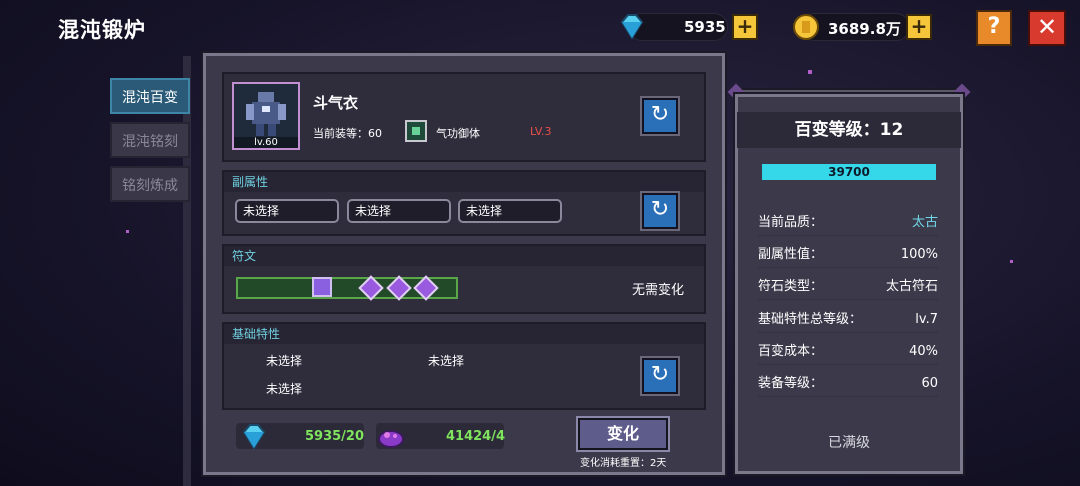 The image size is (1080, 486). What do you see at coordinates (660, 211) in the screenshot?
I see `refresh-sub-attributes-button: ↻` at bounding box center [660, 211].